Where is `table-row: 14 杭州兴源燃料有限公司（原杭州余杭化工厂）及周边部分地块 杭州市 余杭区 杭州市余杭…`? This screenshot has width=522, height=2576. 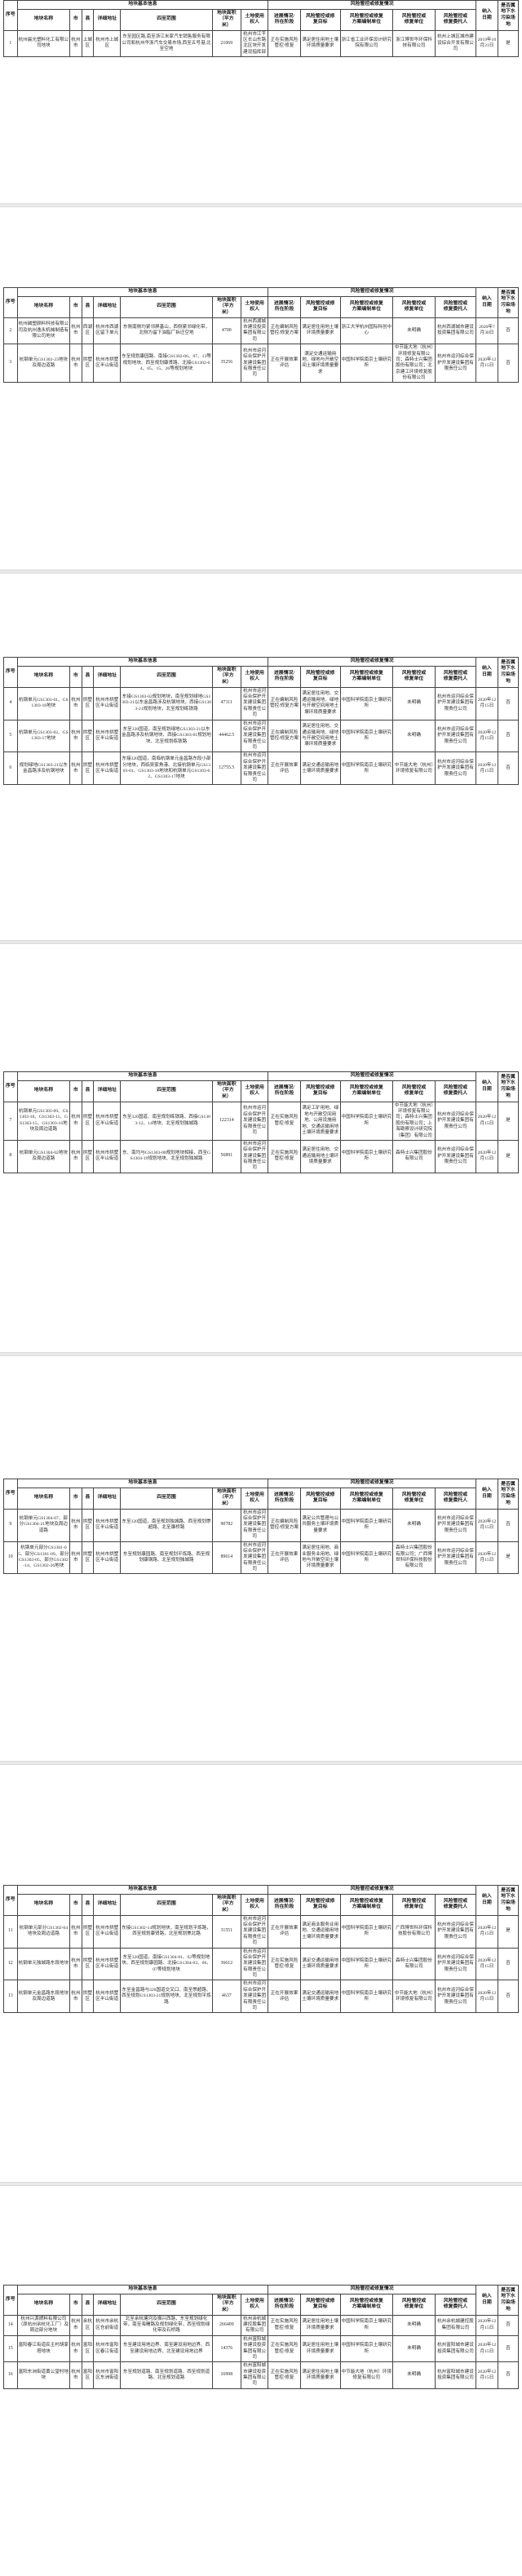
table-row: 14 杭州兴源燃料有限公司（原杭州余杭化工厂）及周边部分地块 杭州市 余杭区 杭州市余杭… is located at coordinates (261, 2325).